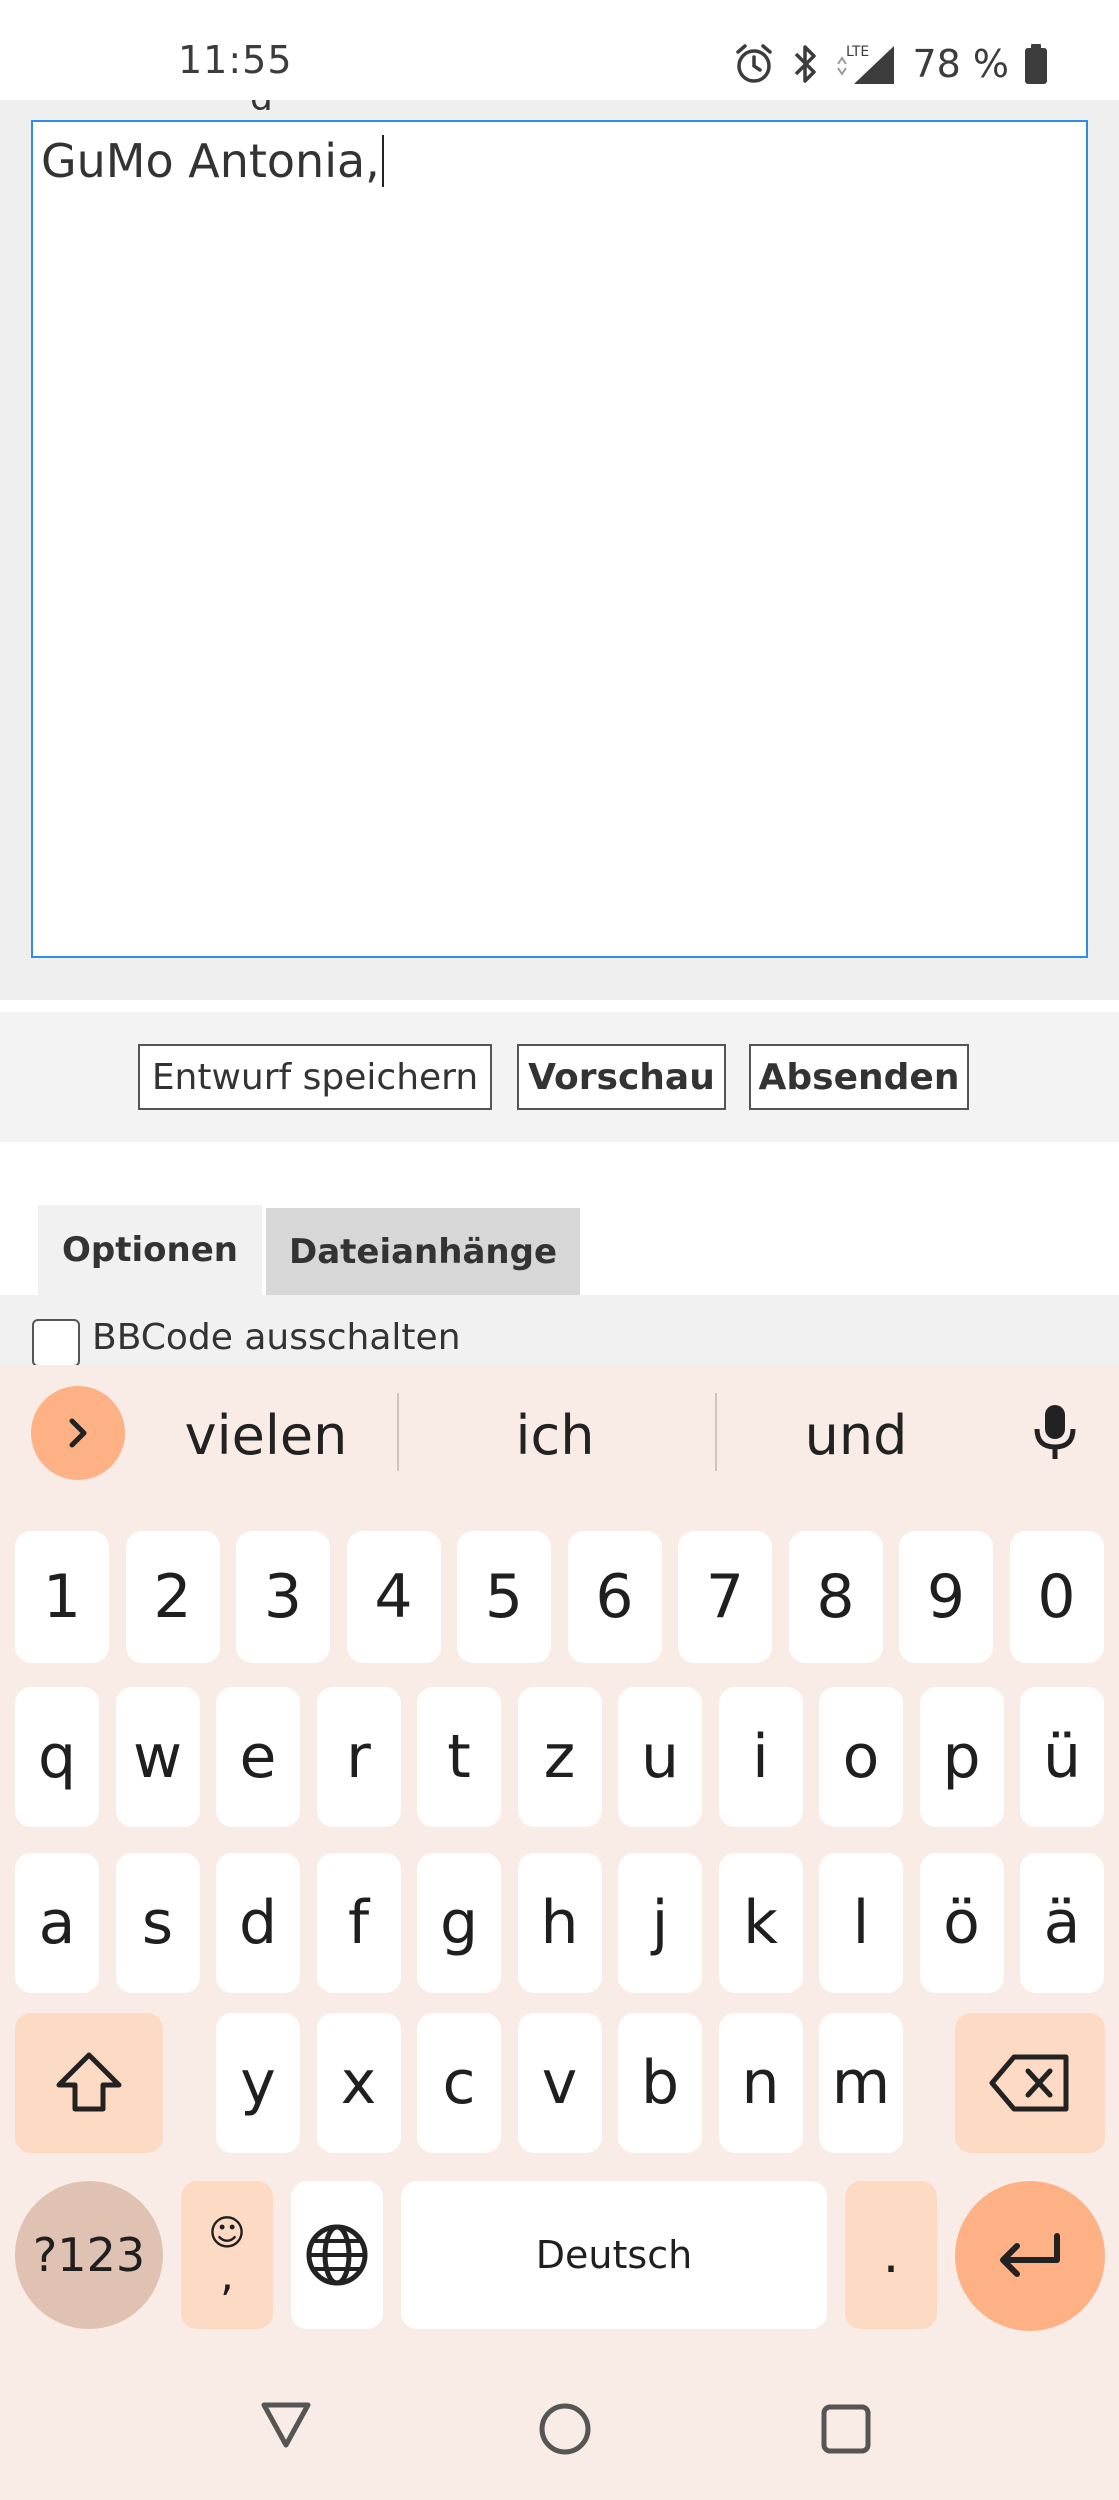 The height and width of the screenshot is (2500, 1119). Describe the element at coordinates (315, 1077) in the screenshot. I see `save-draft-button: Entwurf speichern` at that location.